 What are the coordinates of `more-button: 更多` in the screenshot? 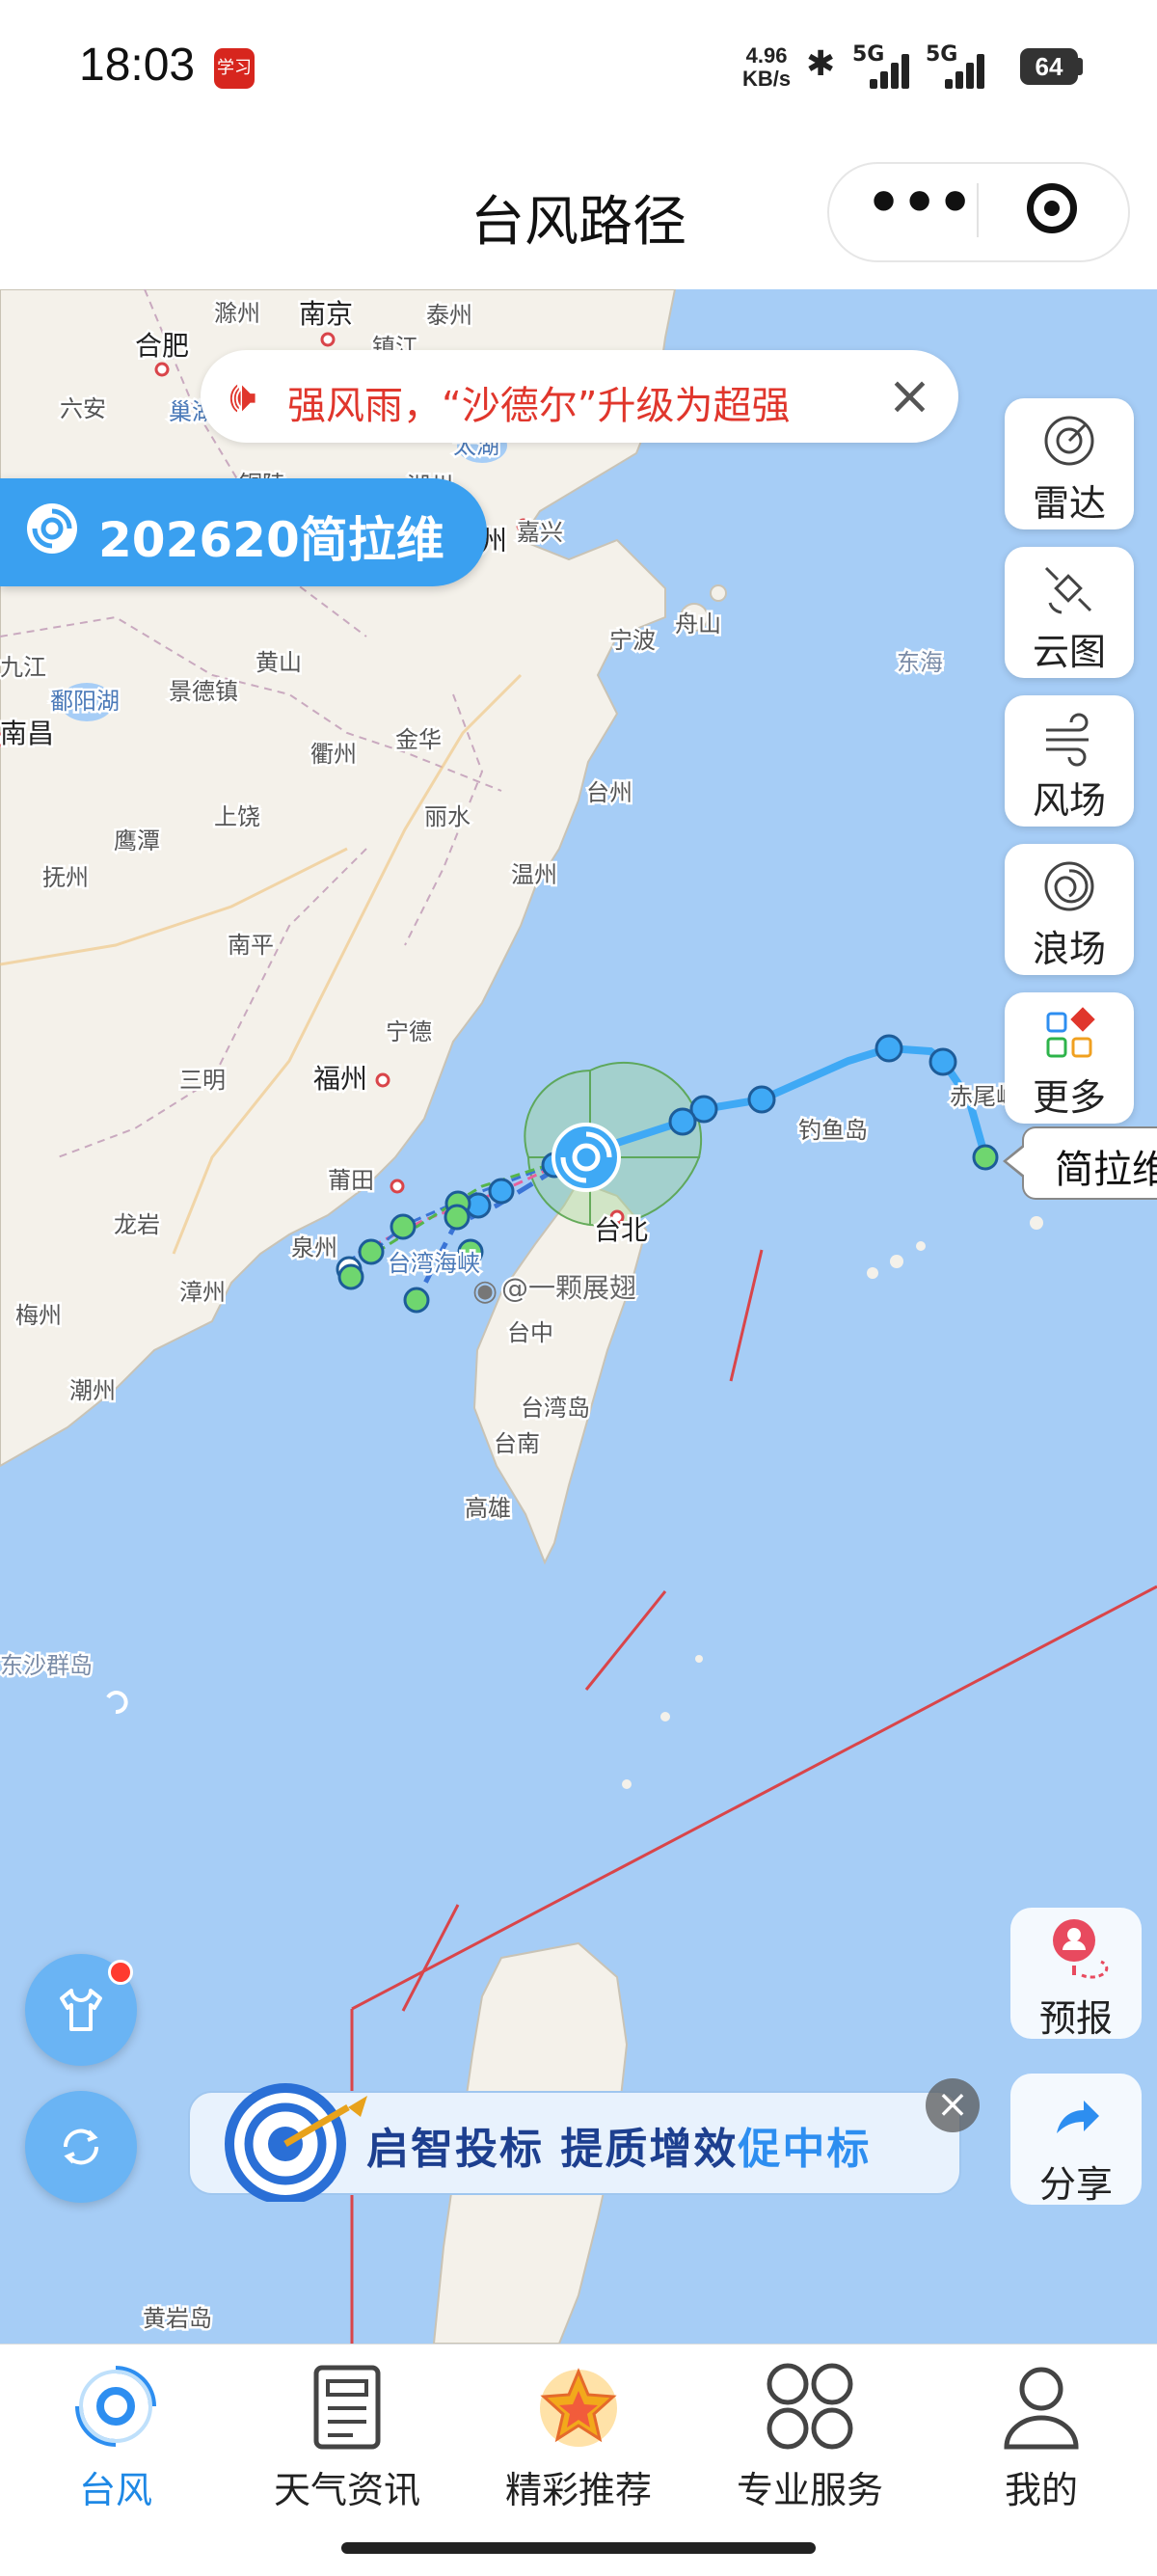 It's located at (1069, 1058).